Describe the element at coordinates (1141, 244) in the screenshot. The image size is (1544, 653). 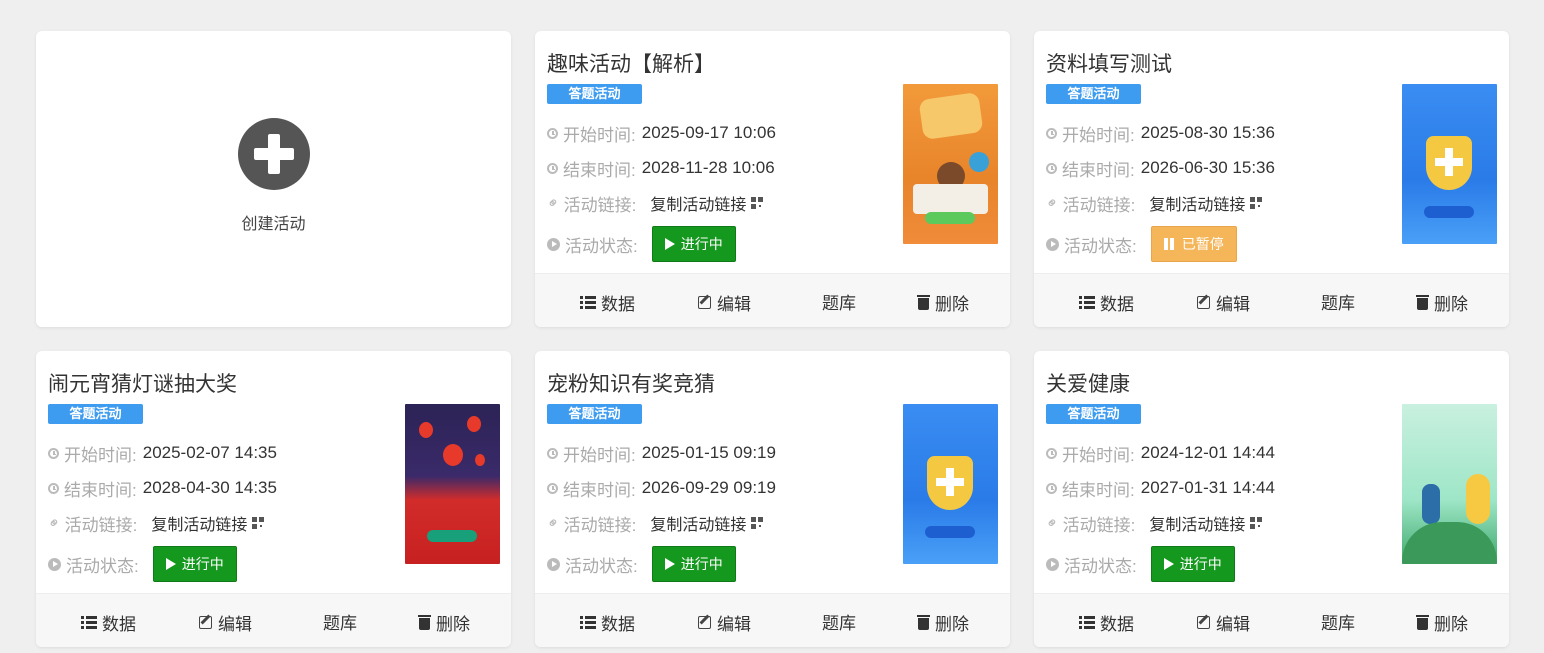
I see `status-row: 活动状态: 已暂停` at that location.